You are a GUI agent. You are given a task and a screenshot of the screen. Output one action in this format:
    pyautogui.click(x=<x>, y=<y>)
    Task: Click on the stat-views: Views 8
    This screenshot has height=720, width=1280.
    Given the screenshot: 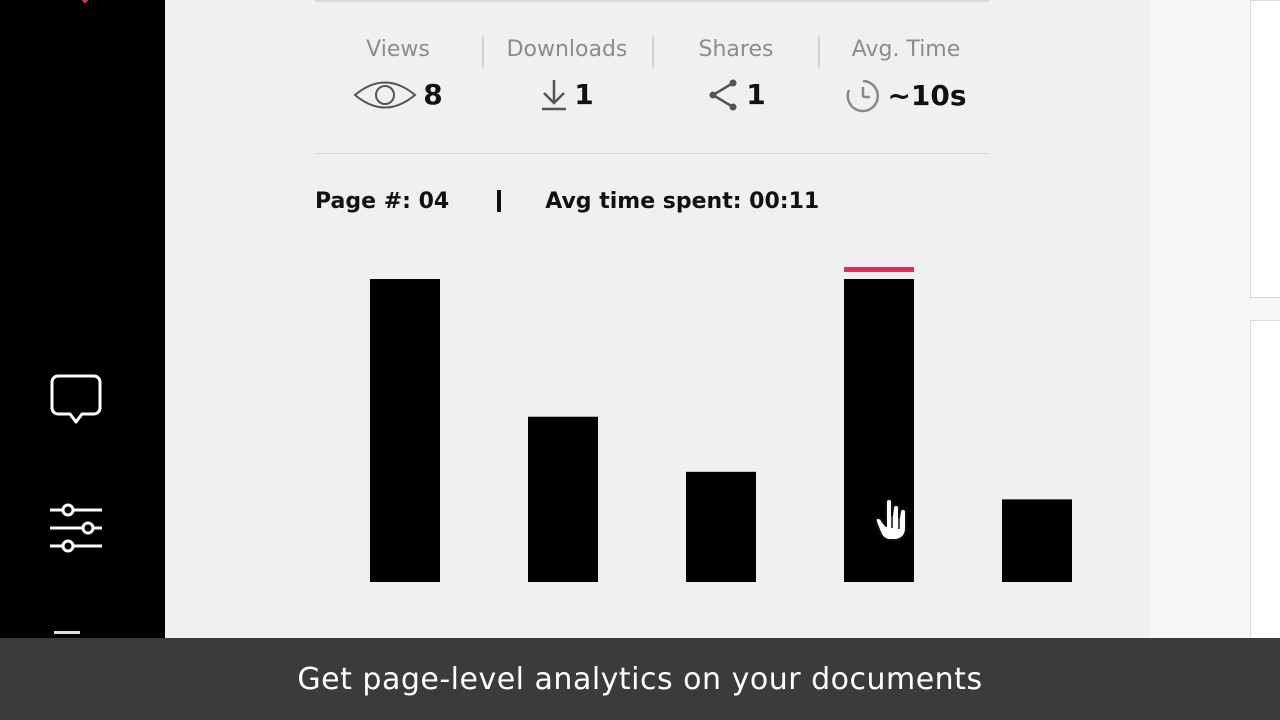 What is the action you would take?
    pyautogui.click(x=398, y=74)
    